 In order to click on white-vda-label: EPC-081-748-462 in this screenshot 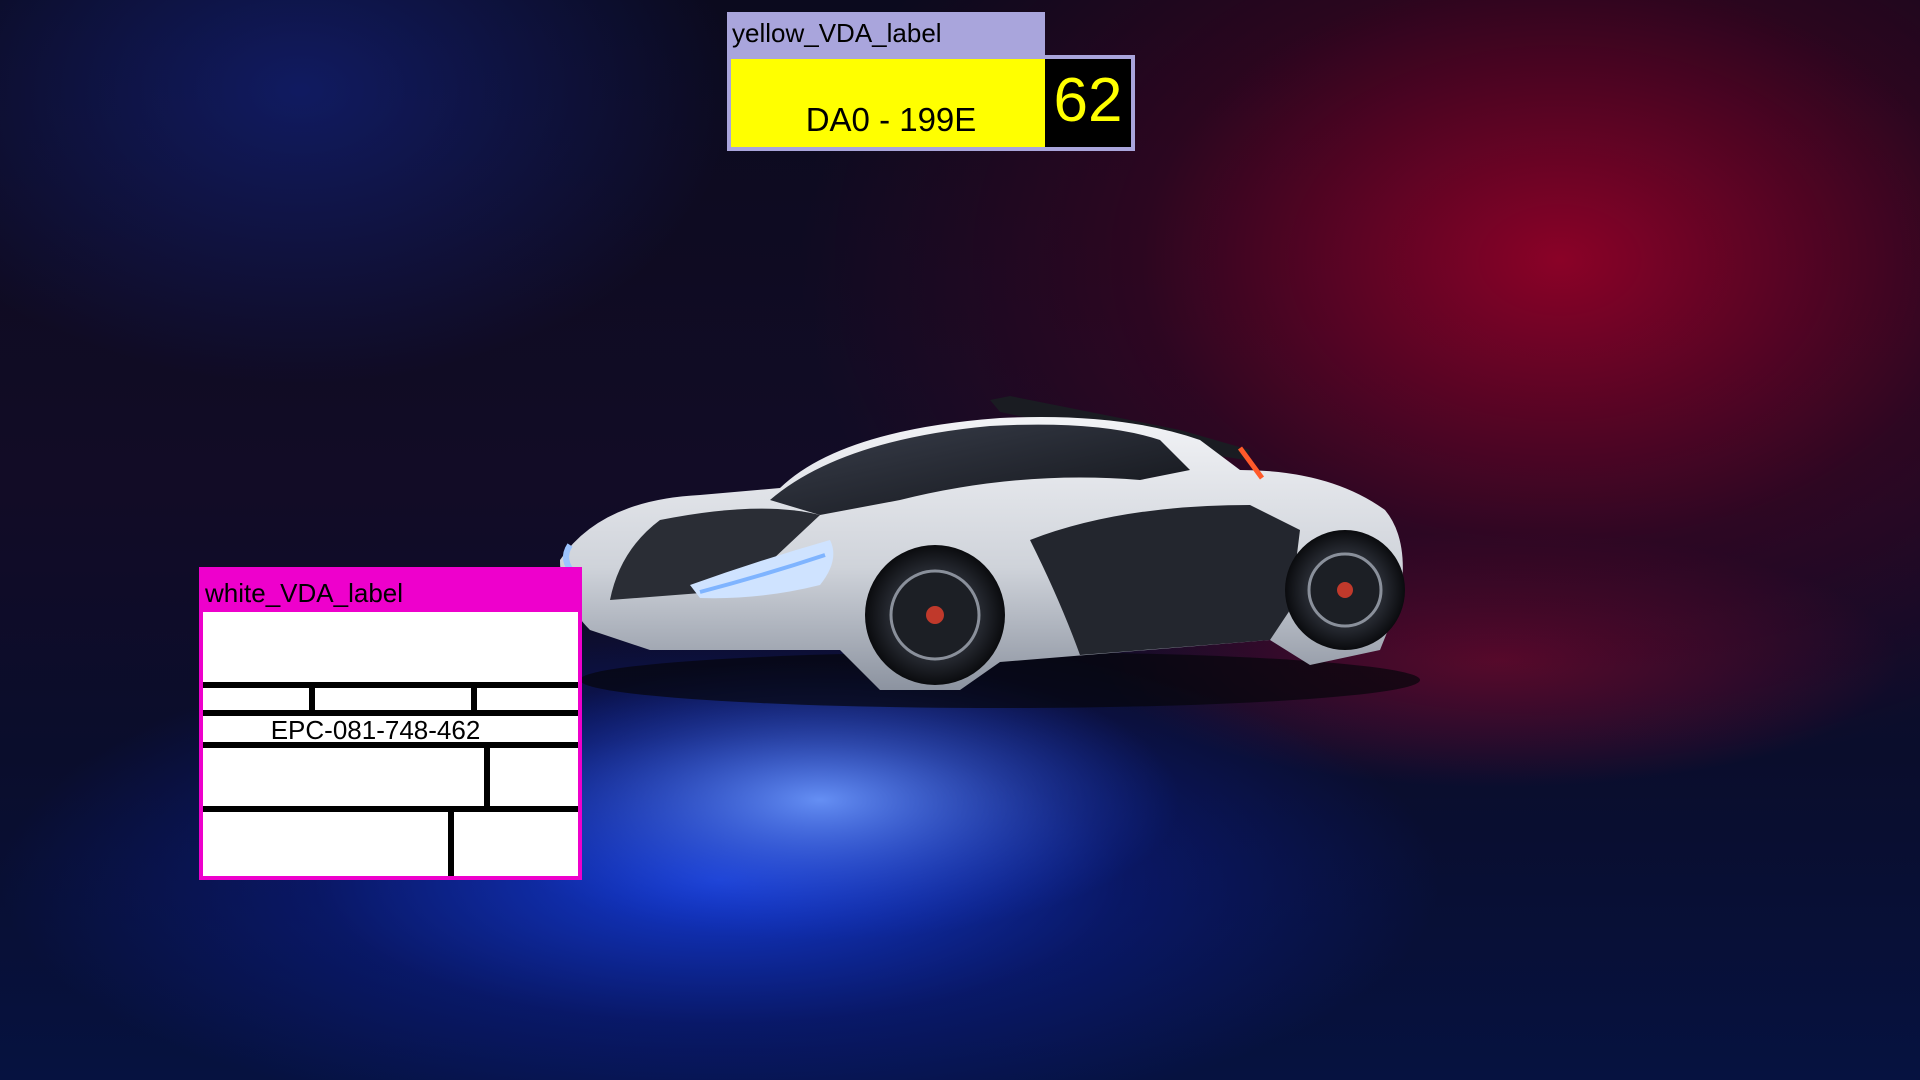, I will do `click(390, 746)`.